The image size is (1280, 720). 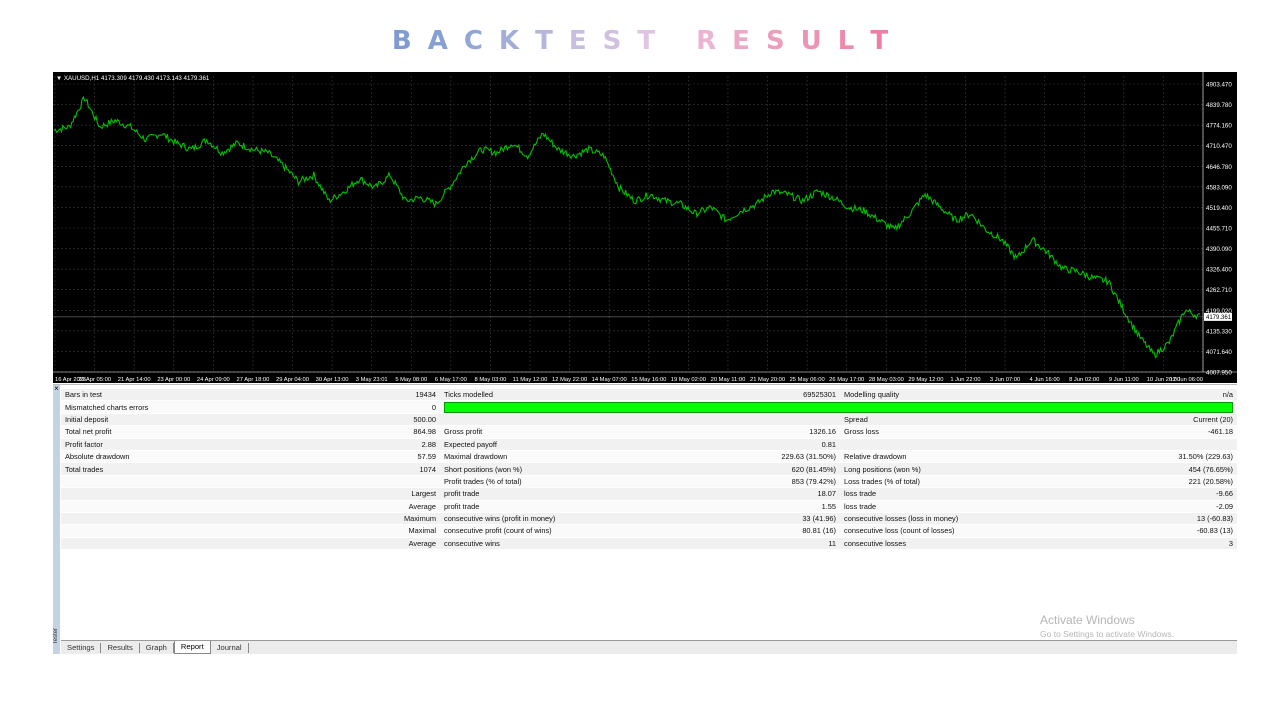 What do you see at coordinates (832, 543) in the screenshot?
I see `report-value-2: 11` at bounding box center [832, 543].